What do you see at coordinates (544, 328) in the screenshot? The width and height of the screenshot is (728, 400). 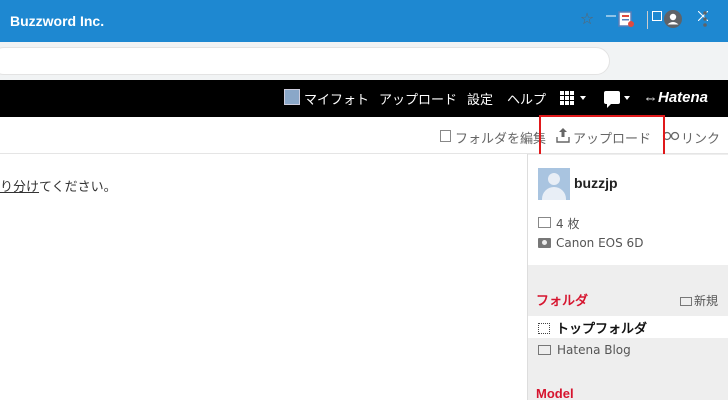 I see `top-folder-icon` at bounding box center [544, 328].